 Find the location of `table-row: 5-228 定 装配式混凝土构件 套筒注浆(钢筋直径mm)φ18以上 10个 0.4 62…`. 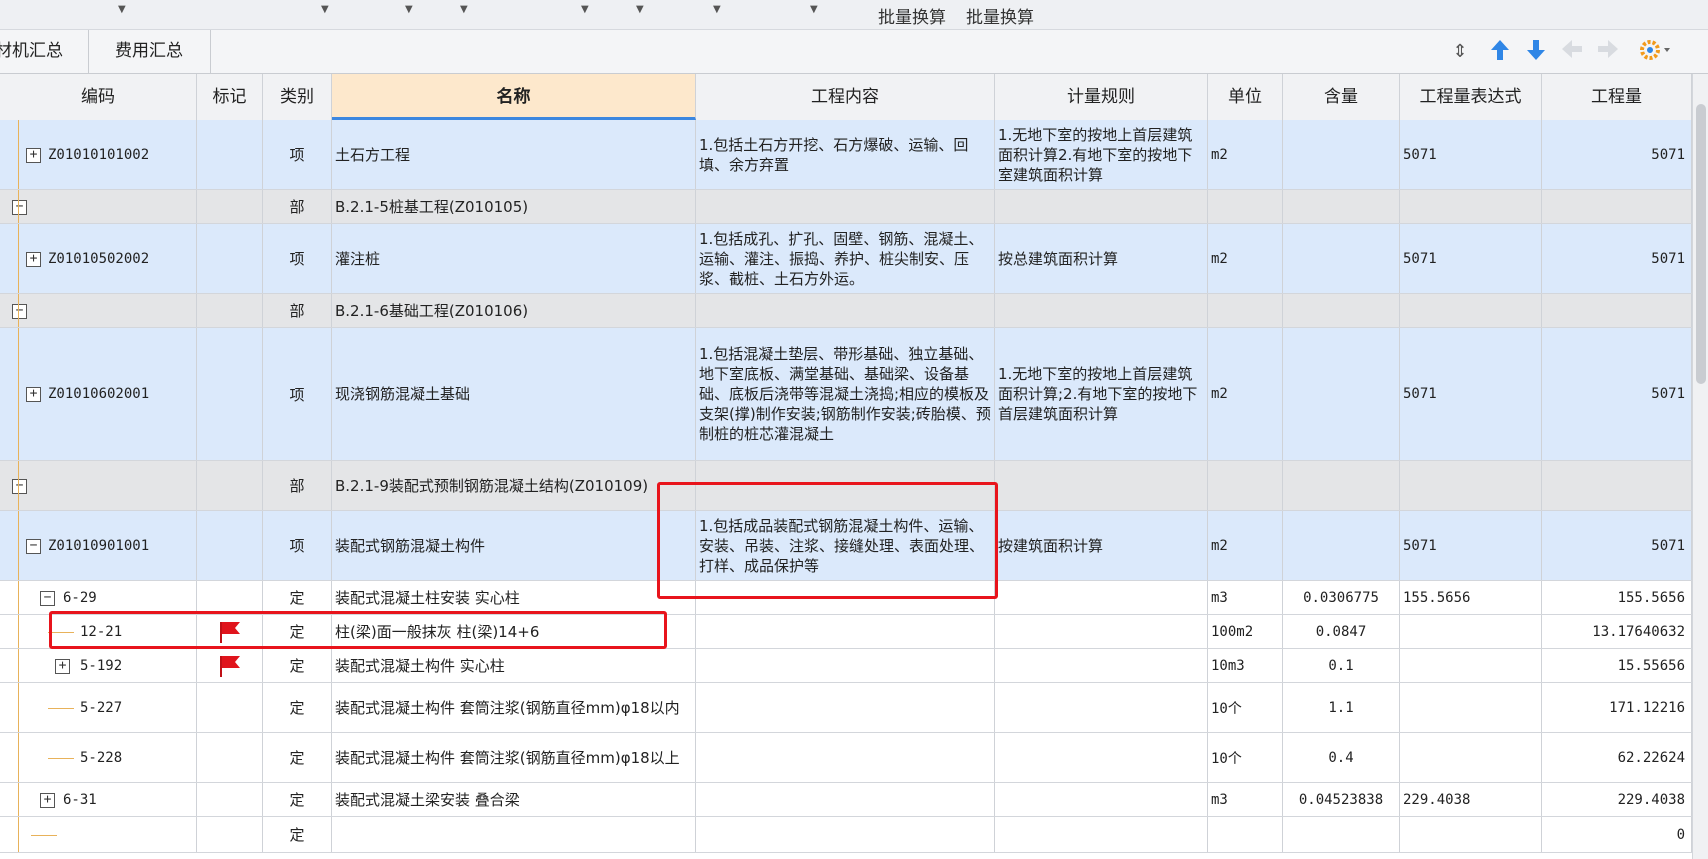

table-row: 5-228 定 装配式混凝土构件 套筒注浆(钢筋直径mm)φ18以上 10个 0.4 62… is located at coordinates (846, 758).